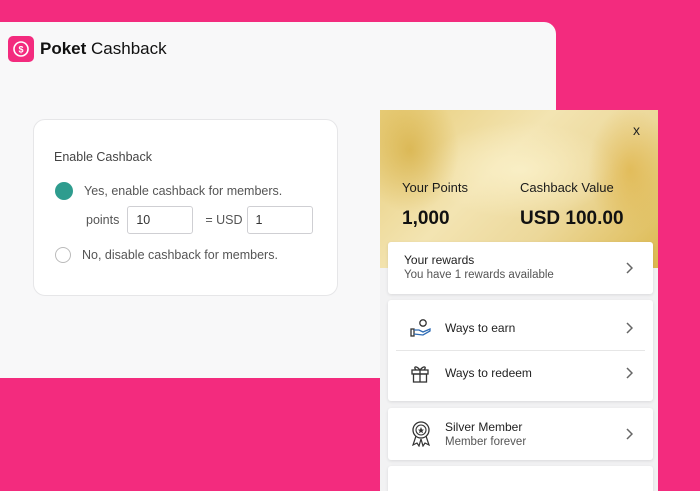  What do you see at coordinates (636, 130) in the screenshot?
I see `close-button: x` at bounding box center [636, 130].